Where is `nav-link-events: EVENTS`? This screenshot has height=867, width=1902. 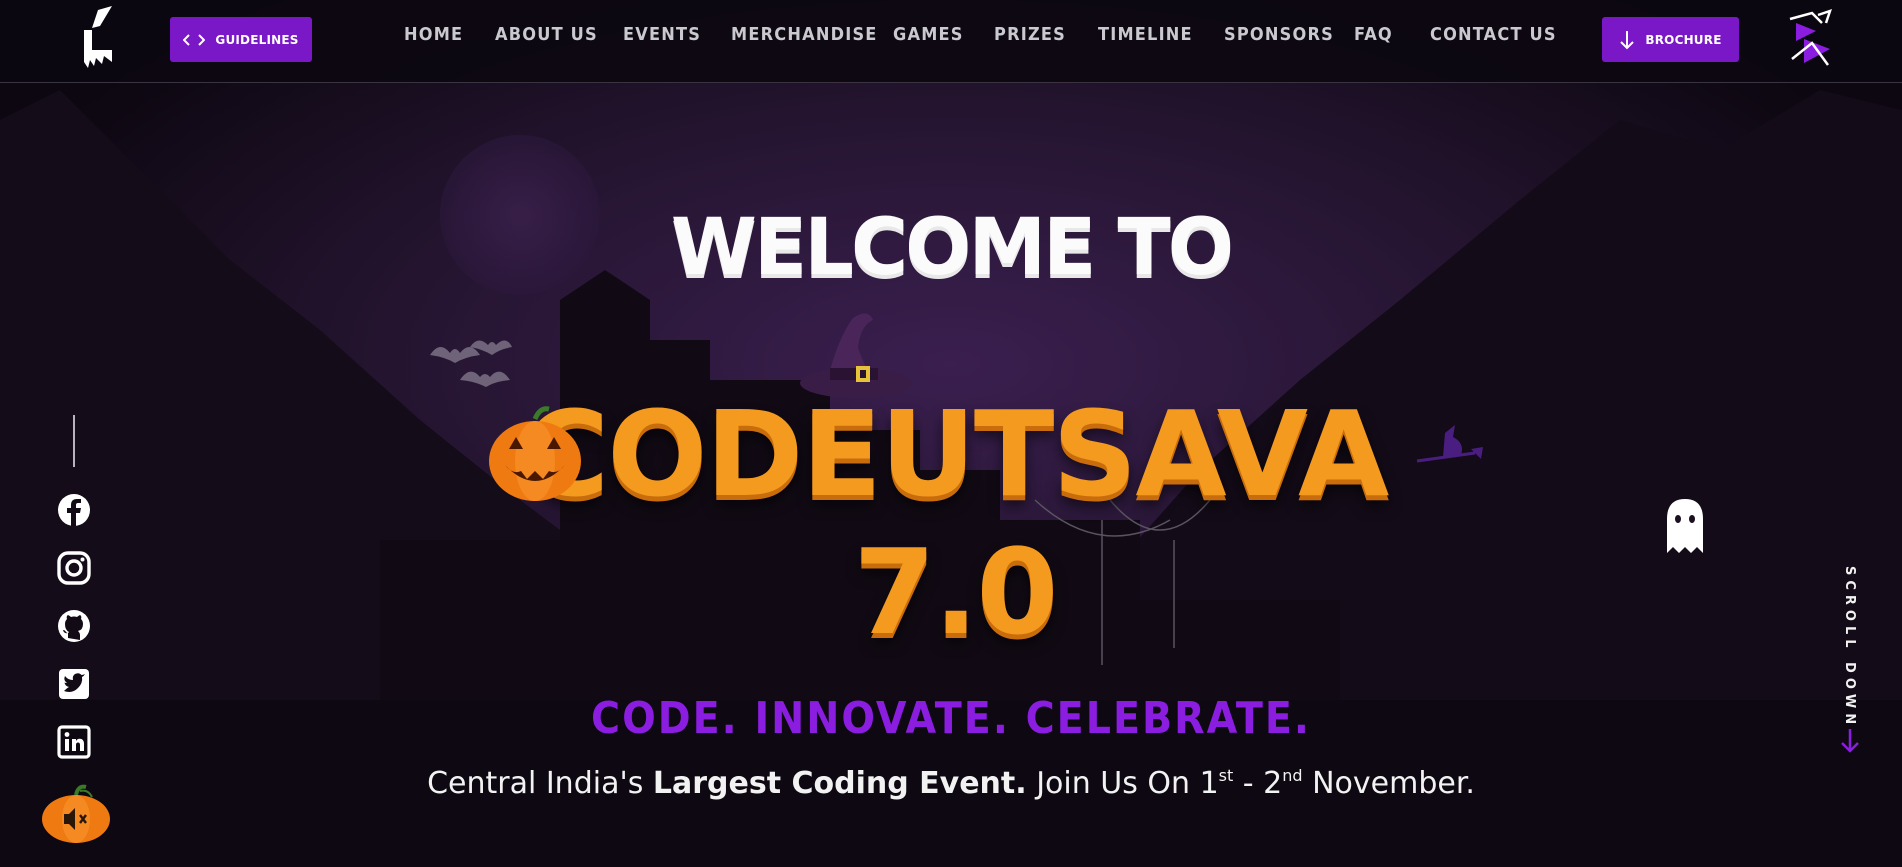 nav-link-events: EVENTS is located at coordinates (662, 34).